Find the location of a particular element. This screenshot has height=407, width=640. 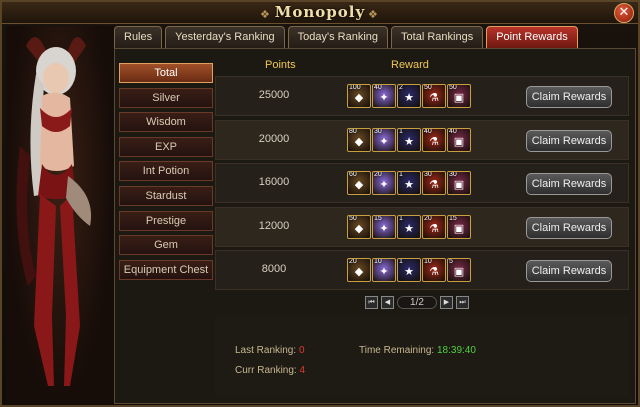

tab-point-rewards: Point Rewards is located at coordinates (532, 37).